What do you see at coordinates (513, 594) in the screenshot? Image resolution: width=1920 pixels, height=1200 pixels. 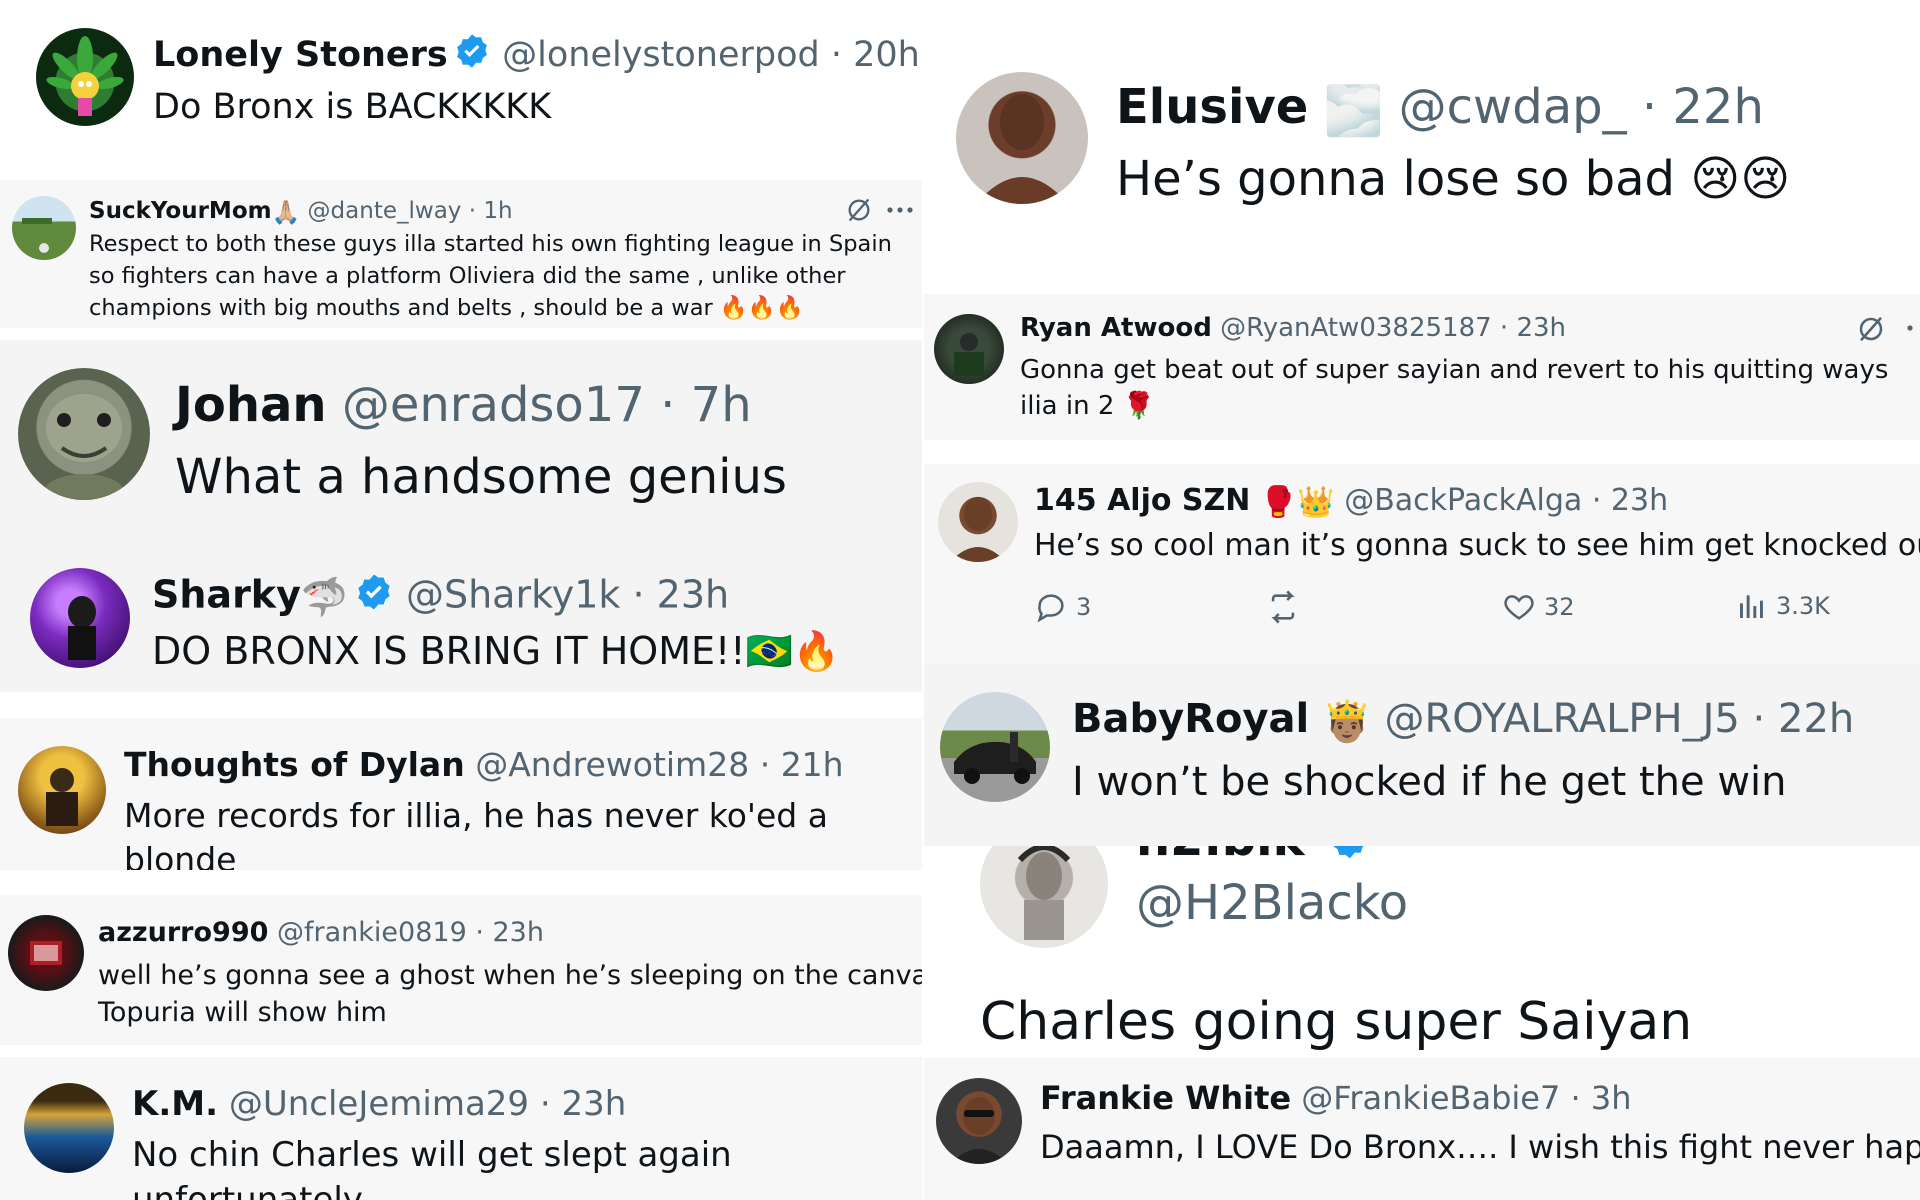 I see `author-handle: @Sharky1k` at bounding box center [513, 594].